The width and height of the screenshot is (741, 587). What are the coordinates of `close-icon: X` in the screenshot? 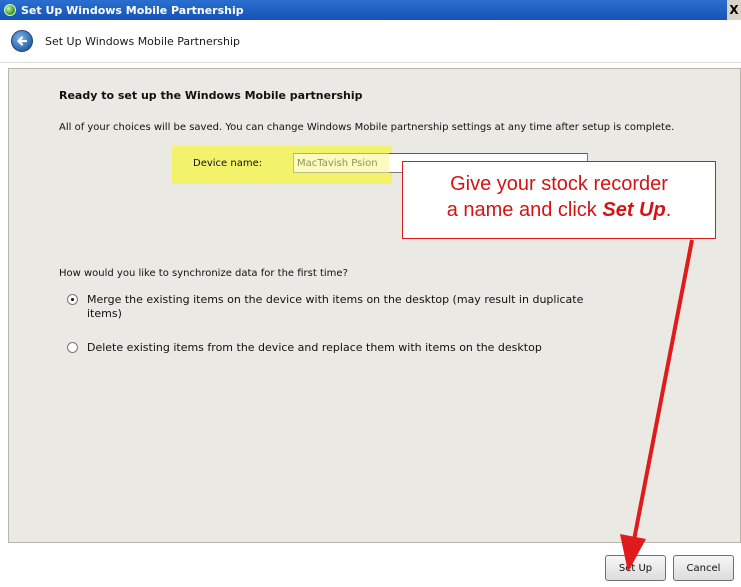 It's located at (734, 10).